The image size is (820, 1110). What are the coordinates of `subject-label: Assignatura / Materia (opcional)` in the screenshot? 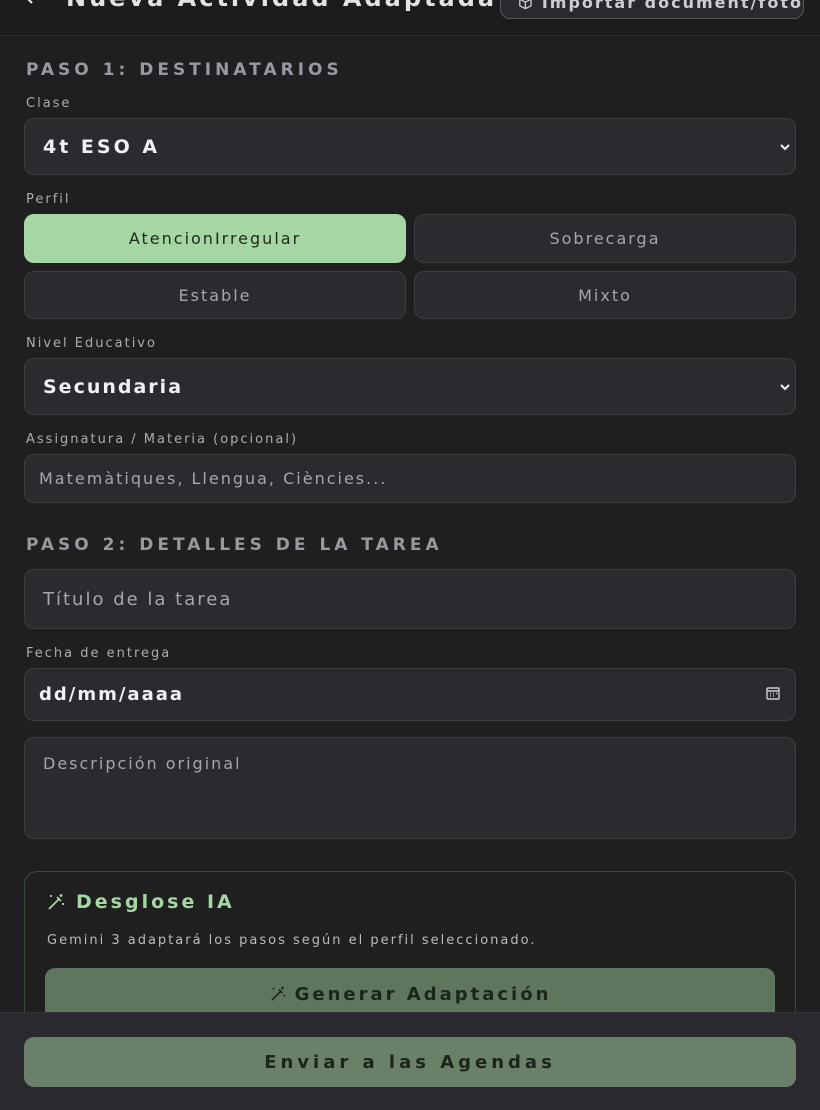 It's located at (162, 439).